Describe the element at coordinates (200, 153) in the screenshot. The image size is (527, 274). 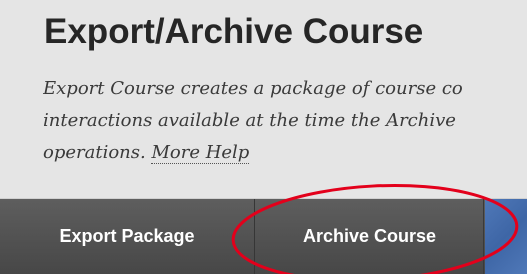
I see `more-help-link: More Help` at that location.